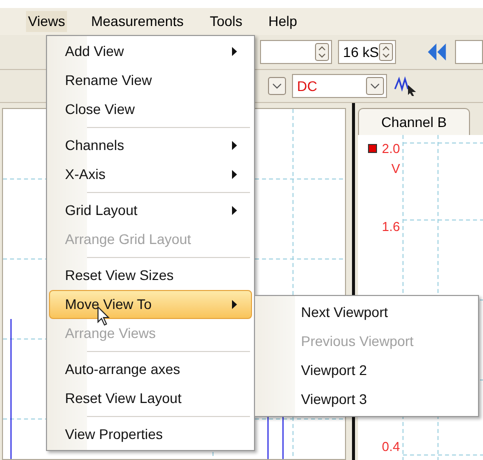 The image size is (483, 460). I want to click on menu-item: Grid Layout, so click(150, 210).